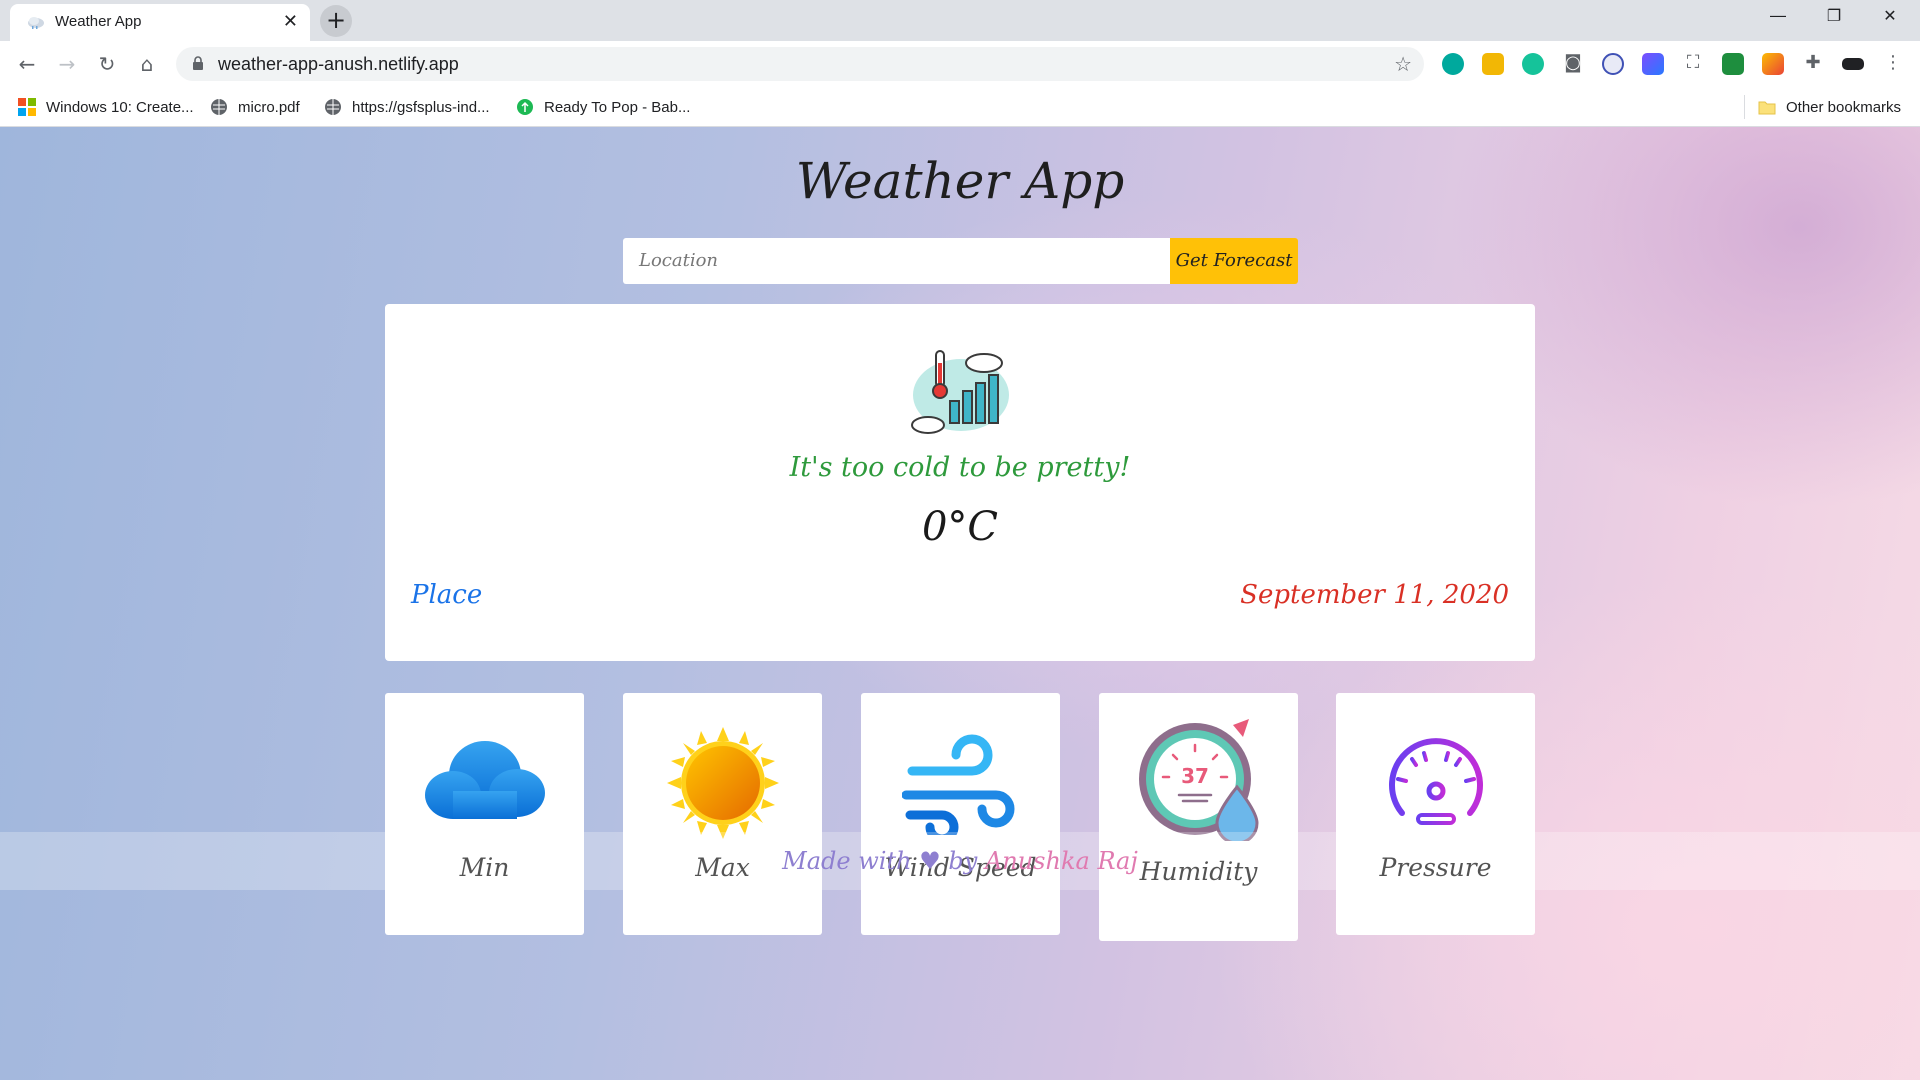 This screenshot has height=1080, width=1920. Describe the element at coordinates (1893, 62) in the screenshot. I see `menu-kebab-icon: ⋮` at that location.